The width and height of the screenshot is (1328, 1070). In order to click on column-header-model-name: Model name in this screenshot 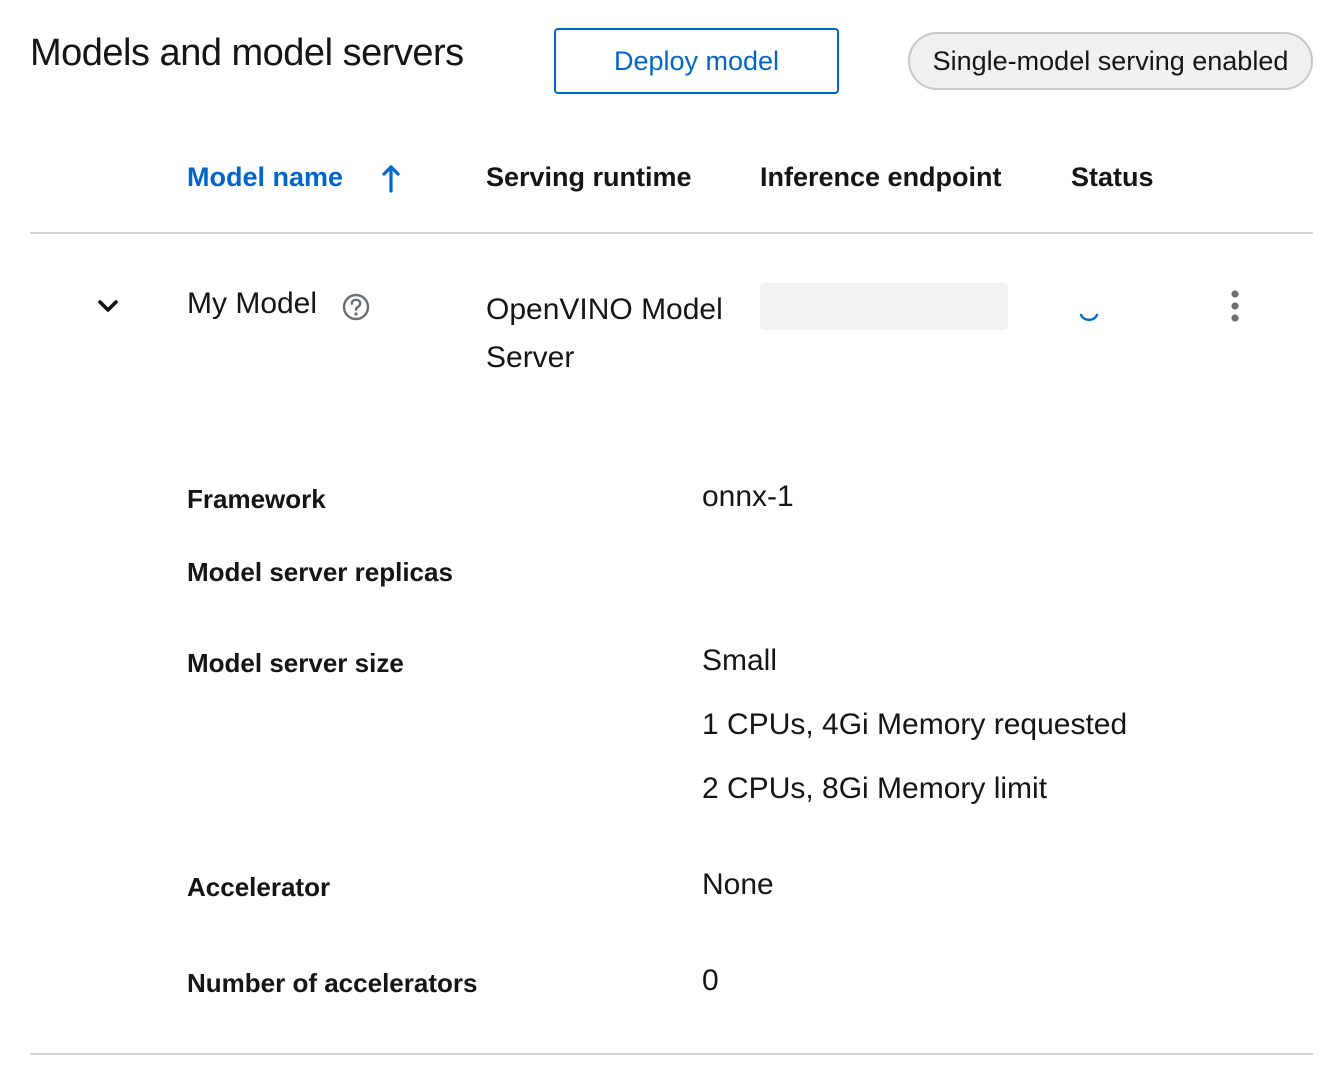, I will do `click(265, 177)`.